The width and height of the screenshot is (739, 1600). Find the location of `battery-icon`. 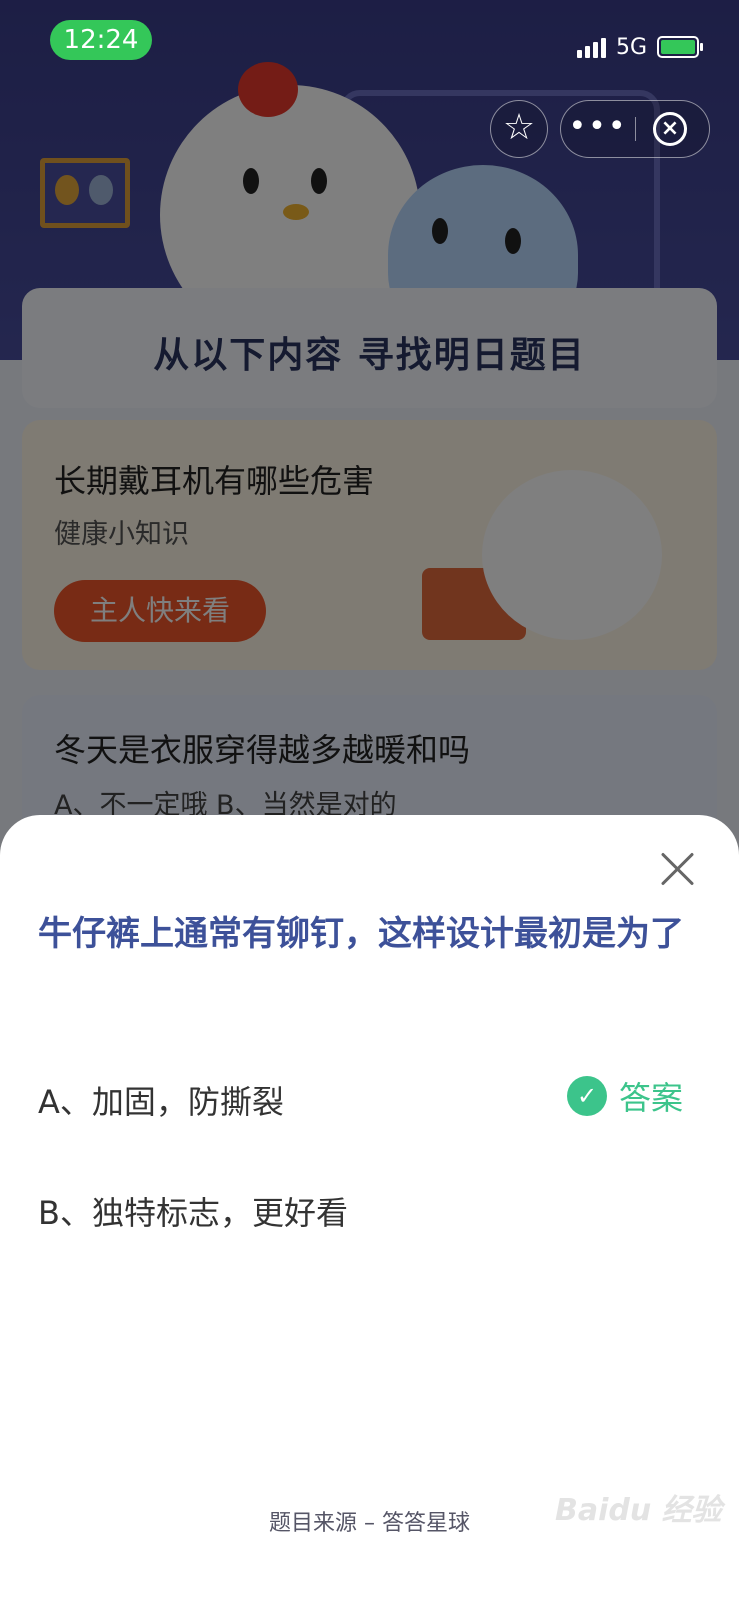

battery-icon is located at coordinates (680, 47).